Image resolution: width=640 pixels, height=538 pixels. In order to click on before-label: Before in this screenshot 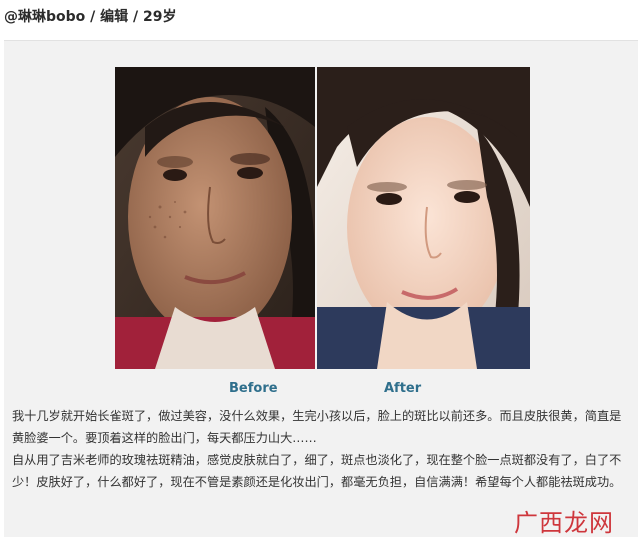, I will do `click(253, 388)`.